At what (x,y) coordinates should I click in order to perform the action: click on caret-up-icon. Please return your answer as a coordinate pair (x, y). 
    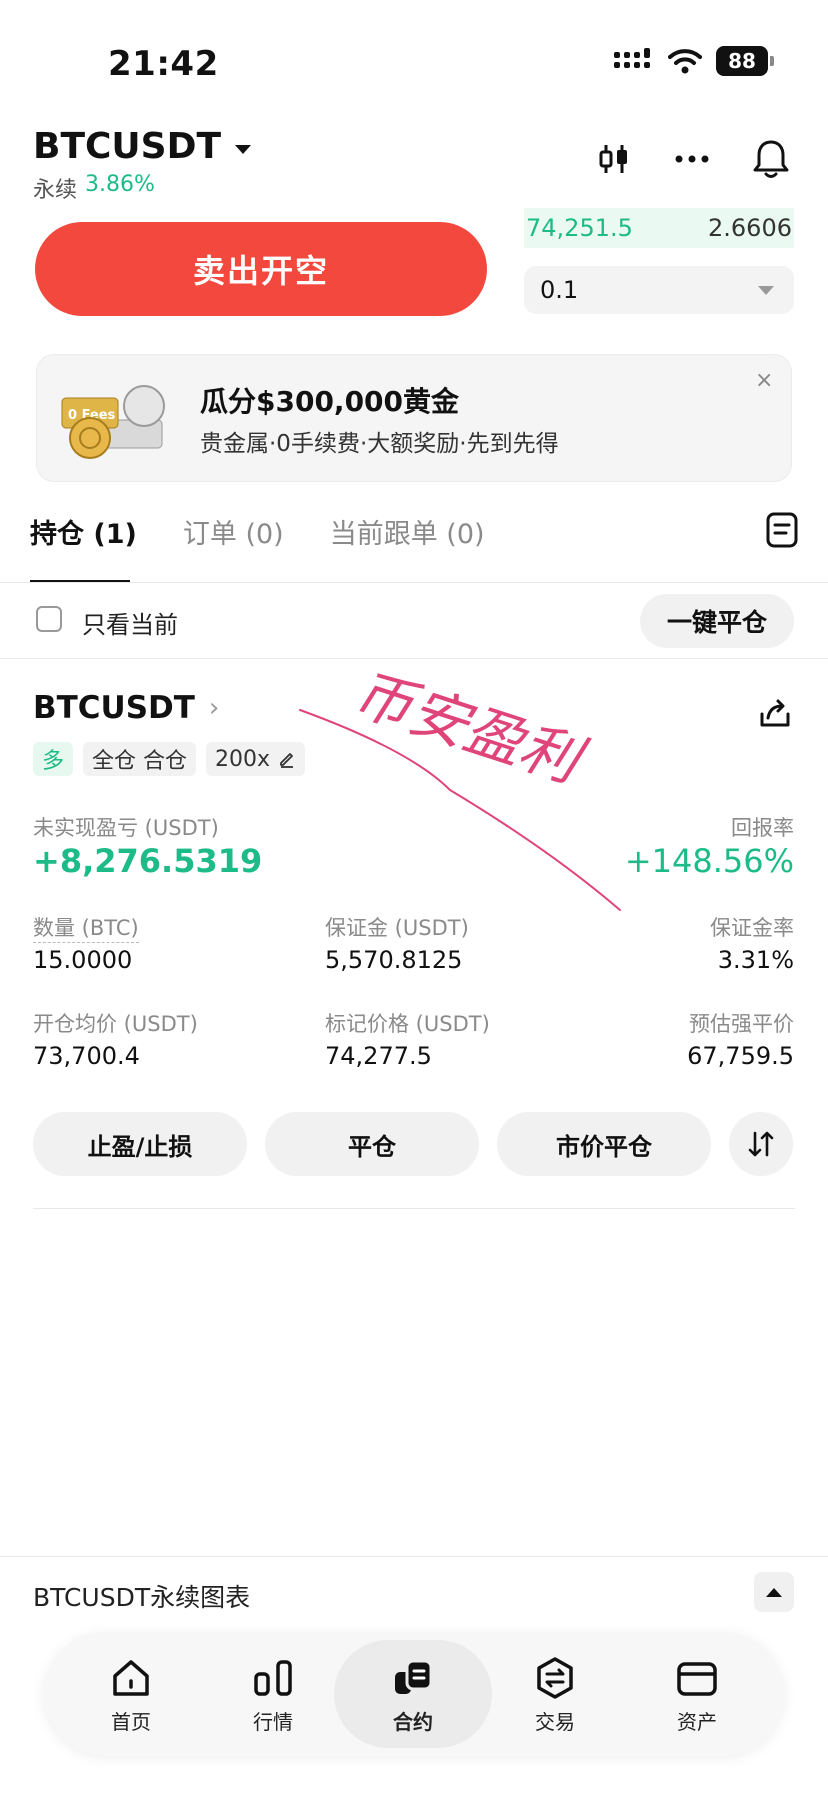
    Looking at the image, I should click on (774, 1592).